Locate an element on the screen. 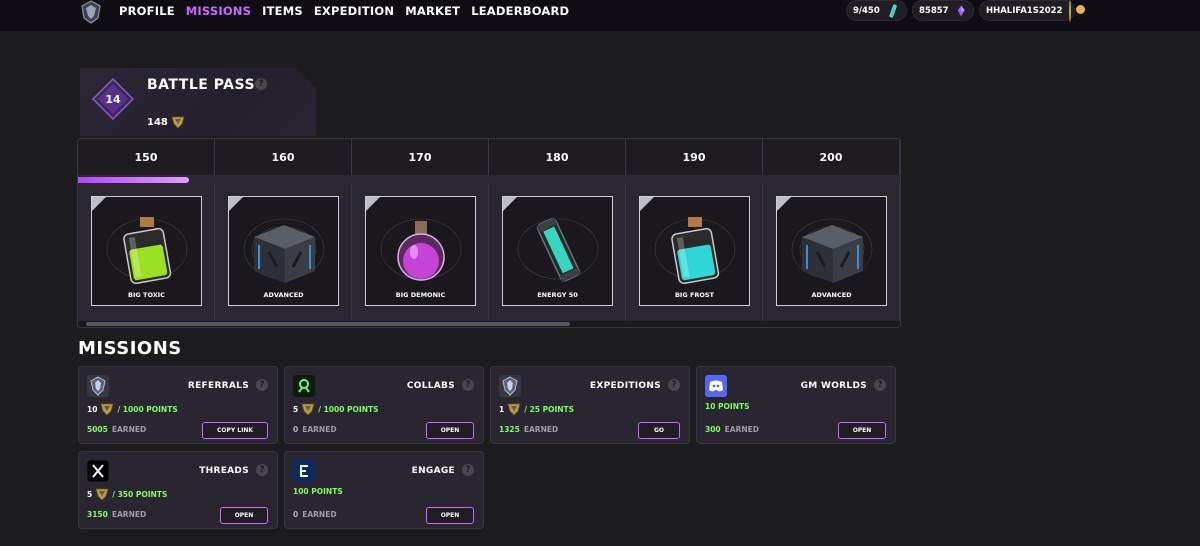 The image size is (1200, 546). mission-points: 10 POINTS is located at coordinates (727, 406).